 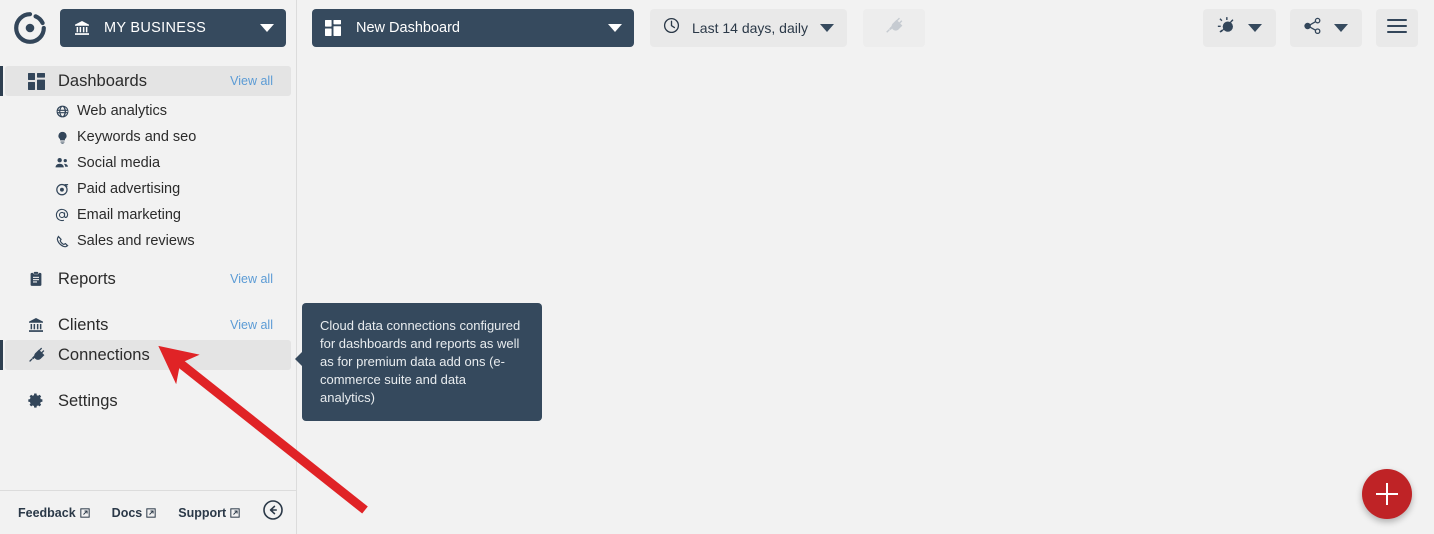 I want to click on sidebar-subitem-web-analytics: Web analytics, so click(x=148, y=111).